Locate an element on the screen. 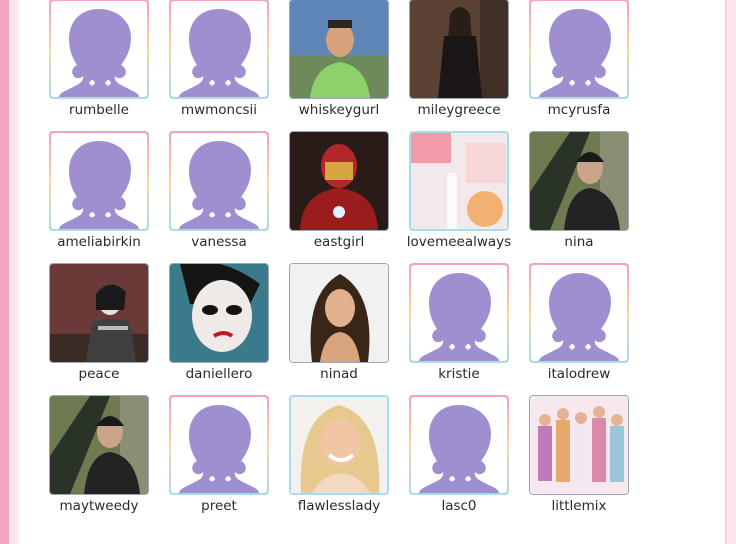 The height and width of the screenshot is (544, 736). friend-card: flawlesslady is located at coordinates (340, 463).